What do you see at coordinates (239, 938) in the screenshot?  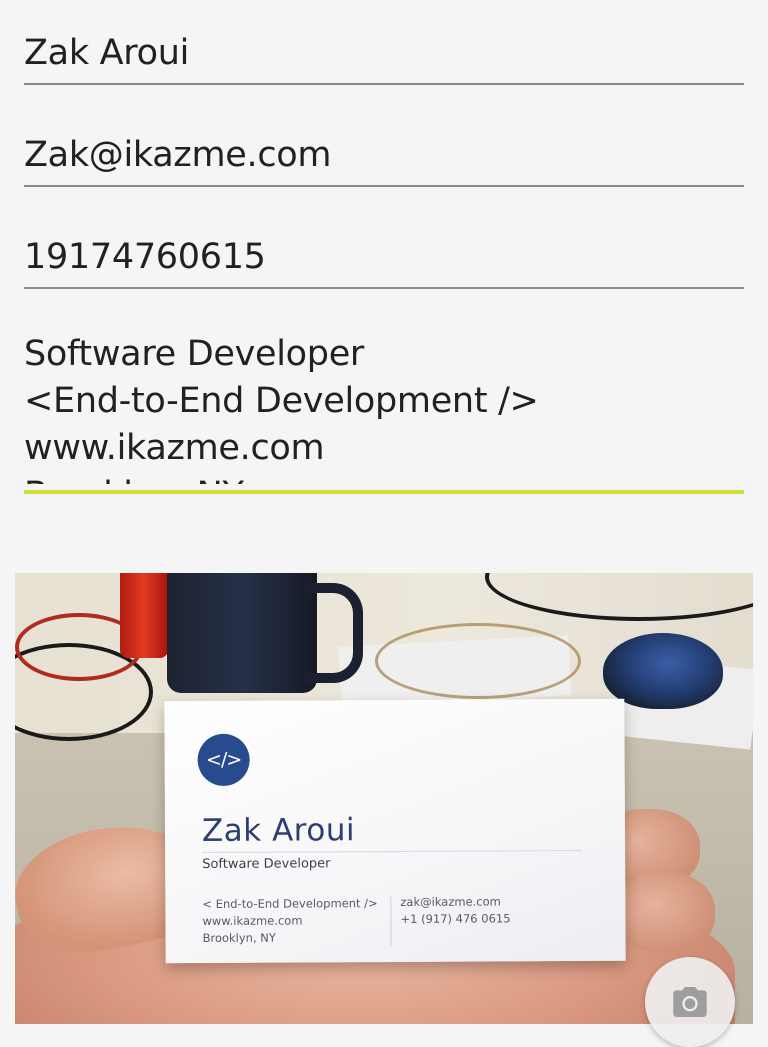 I see `card-detail-line: Brooklyn, NY` at bounding box center [239, 938].